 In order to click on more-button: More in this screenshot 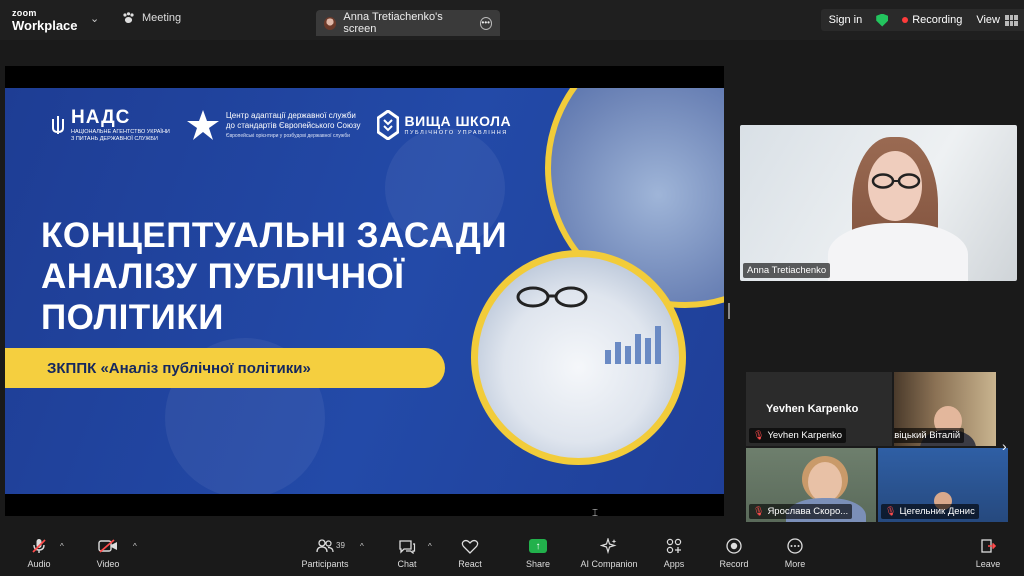, I will do `click(795, 553)`.